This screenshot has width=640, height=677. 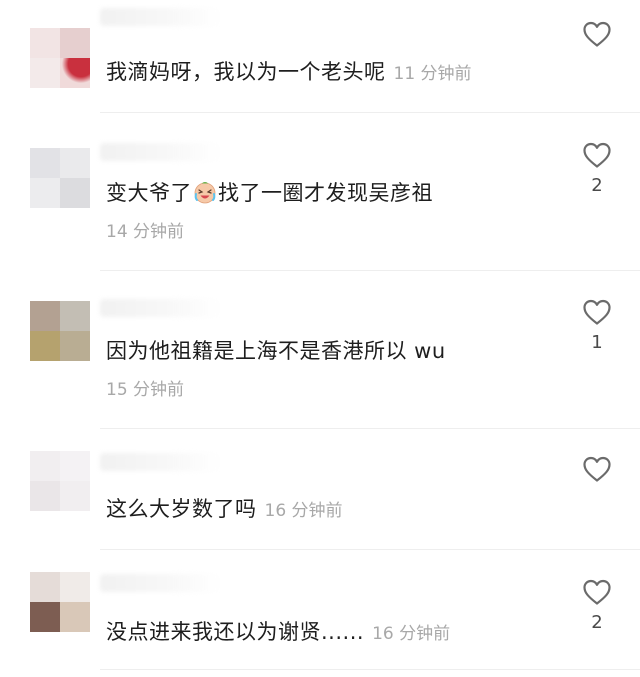 I want to click on comment-text: 没点进来我还以为谢贤...... 16 分钟前, so click(x=333, y=631).